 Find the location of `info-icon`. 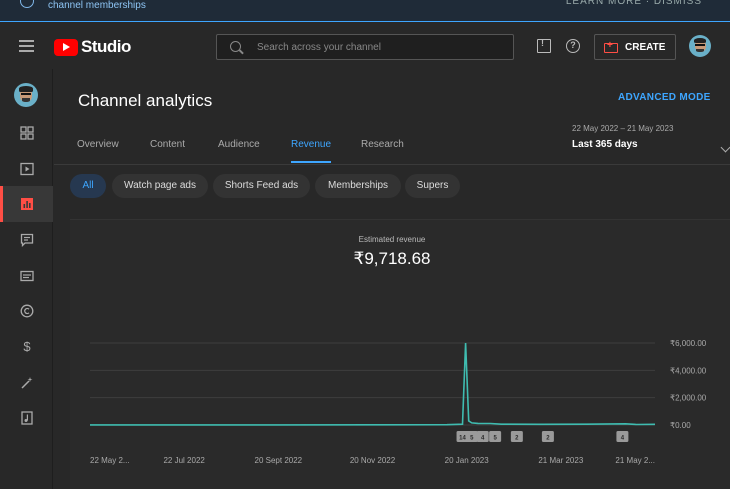

info-icon is located at coordinates (27, 4).